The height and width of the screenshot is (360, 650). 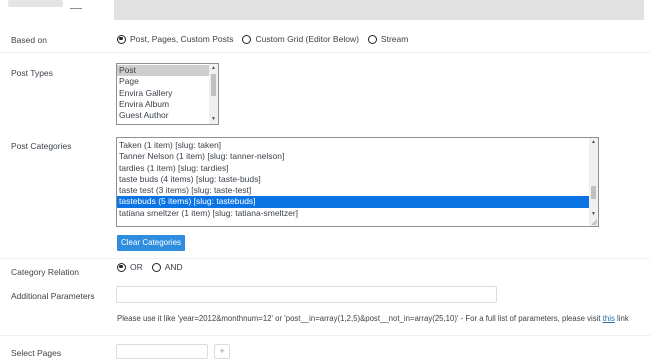 What do you see at coordinates (357, 213) in the screenshot?
I see `list-item: tatiana smeltzer (1 item) [slug` at bounding box center [357, 213].